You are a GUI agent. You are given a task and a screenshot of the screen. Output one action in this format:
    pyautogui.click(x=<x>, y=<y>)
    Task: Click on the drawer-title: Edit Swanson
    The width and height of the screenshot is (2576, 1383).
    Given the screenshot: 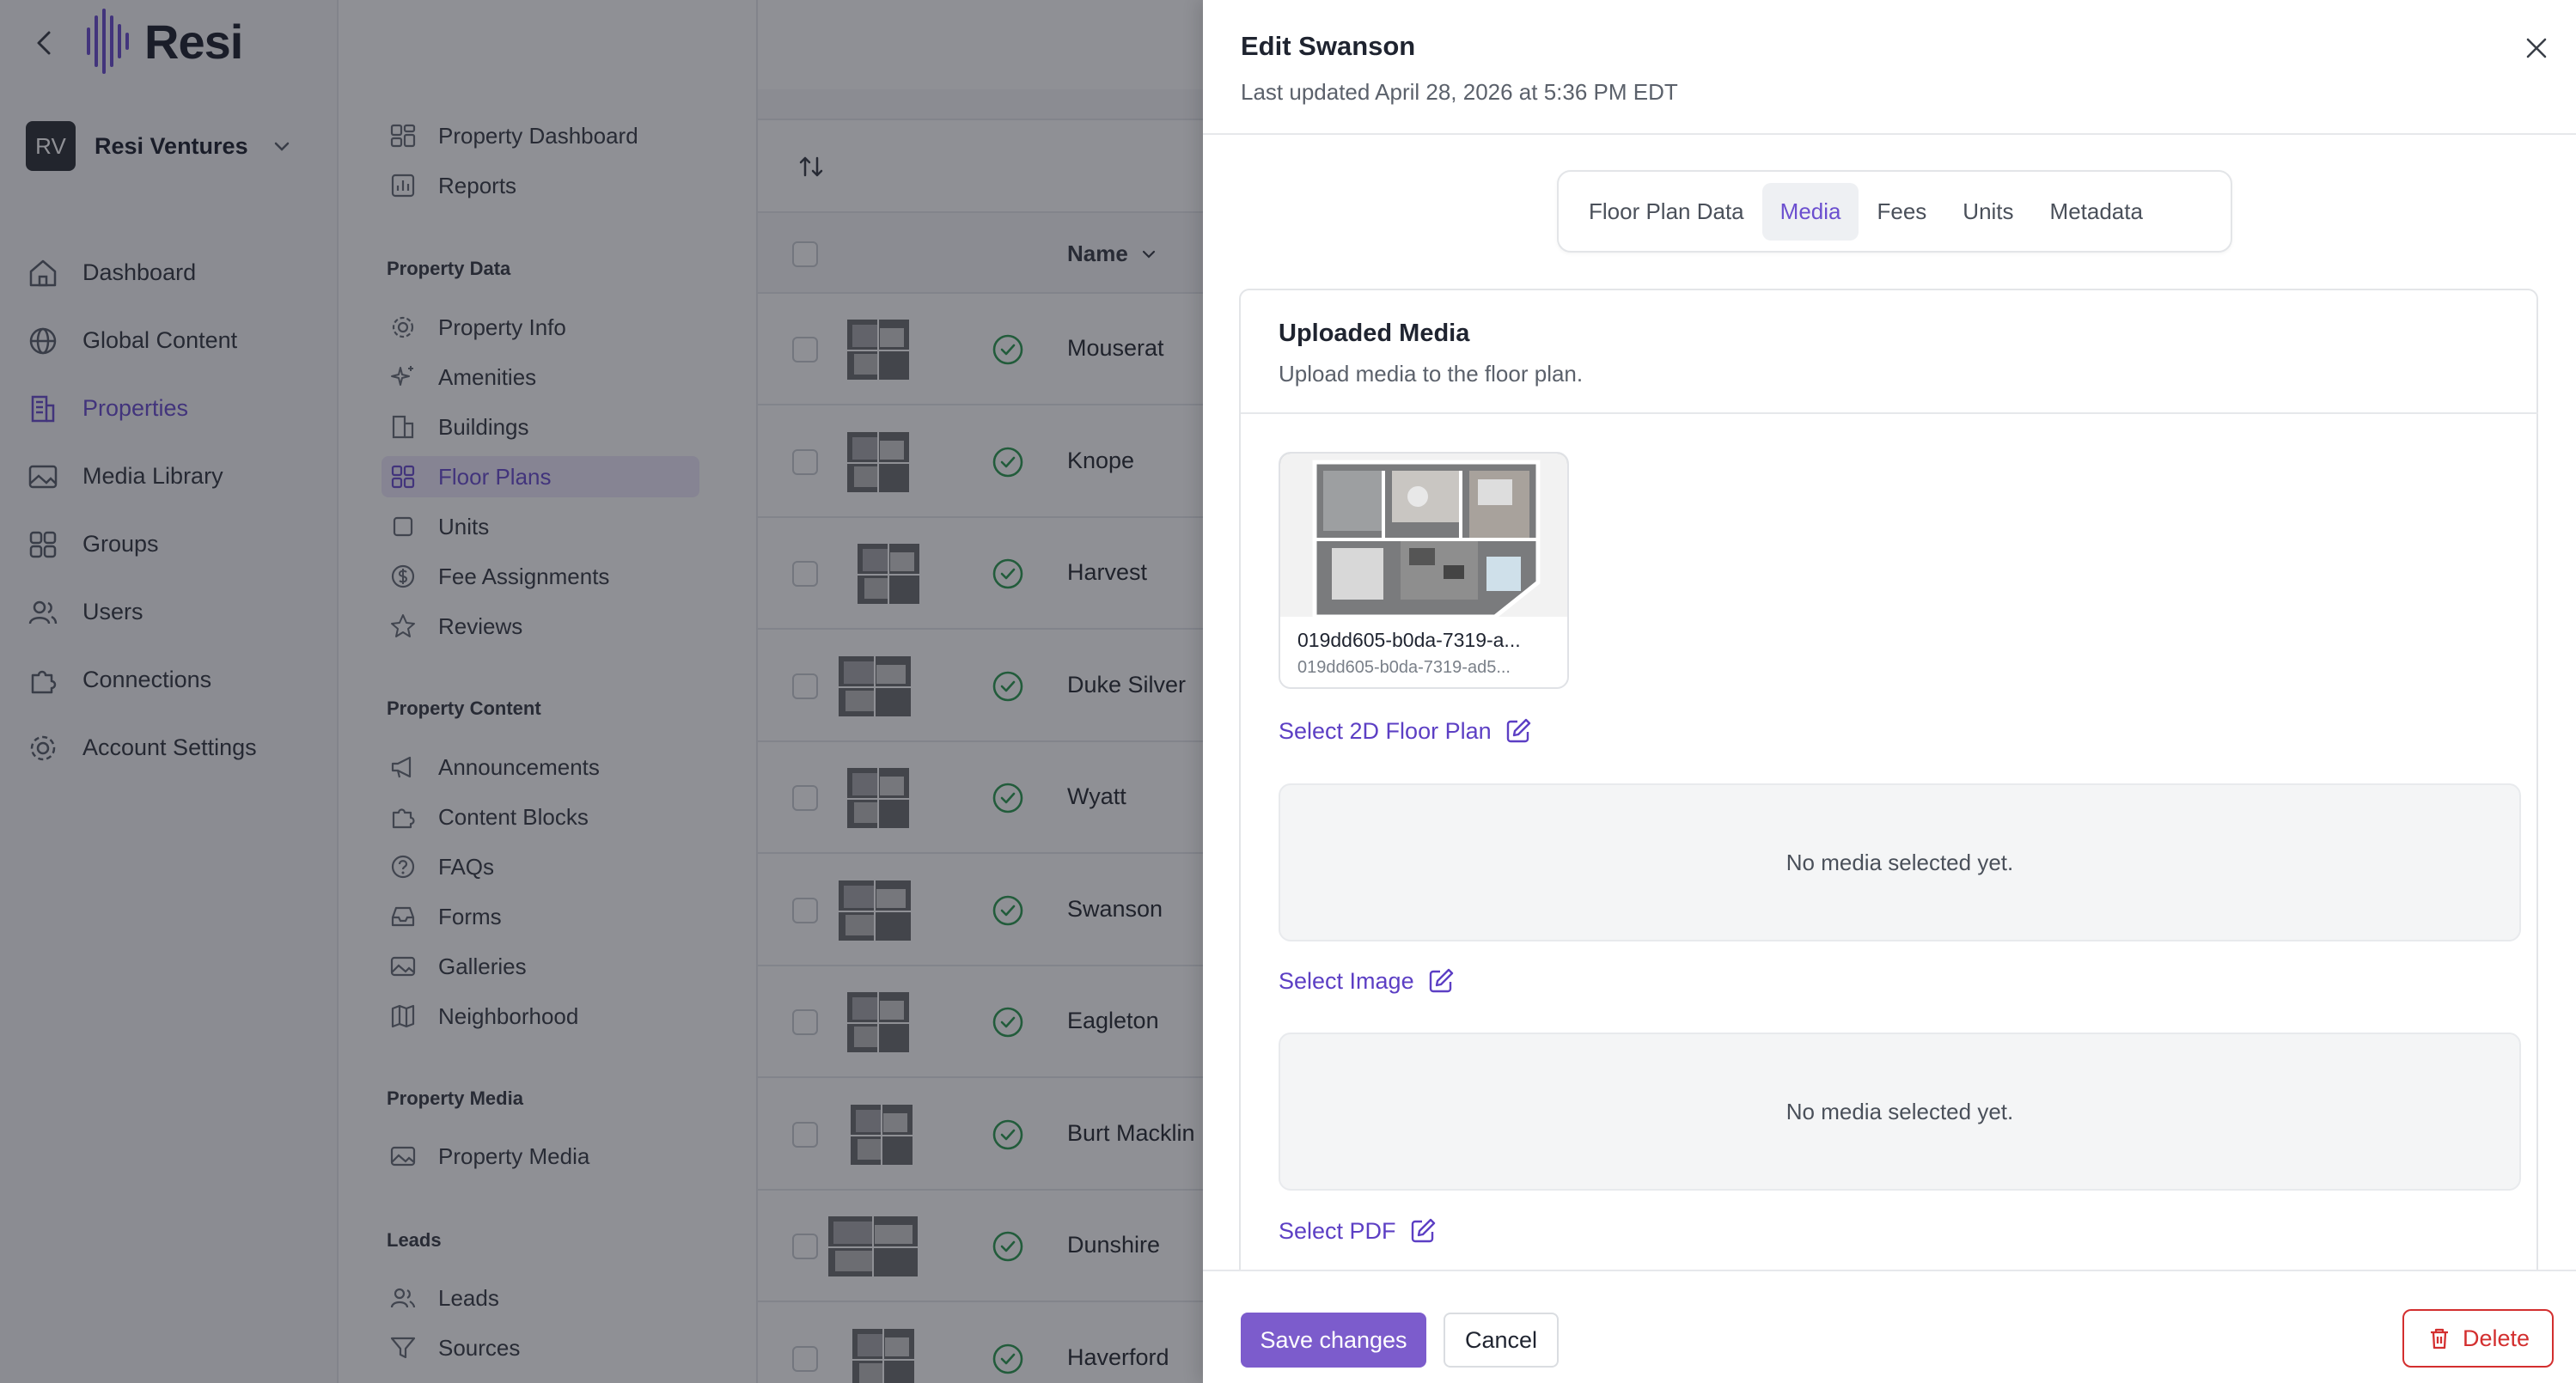 What is the action you would take?
    pyautogui.click(x=1328, y=46)
    